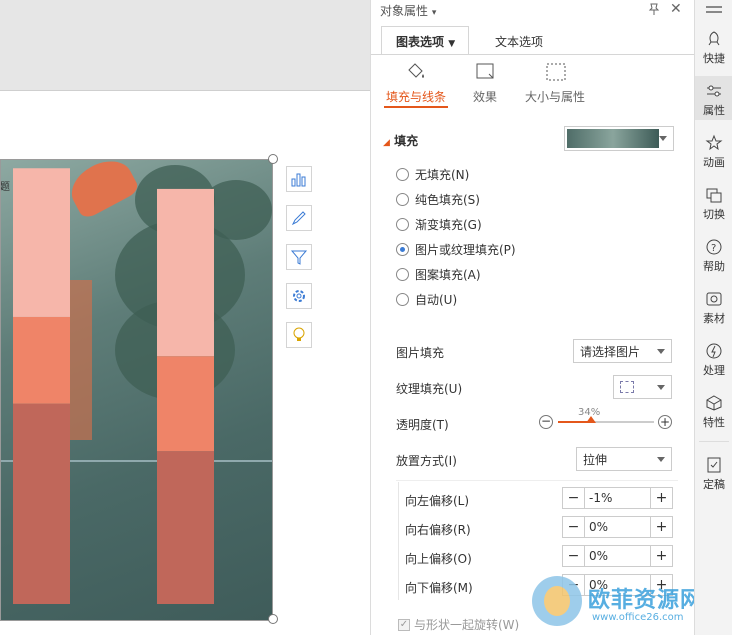  Describe the element at coordinates (613, 138) in the screenshot. I see `fill-preview-swatch` at that location.